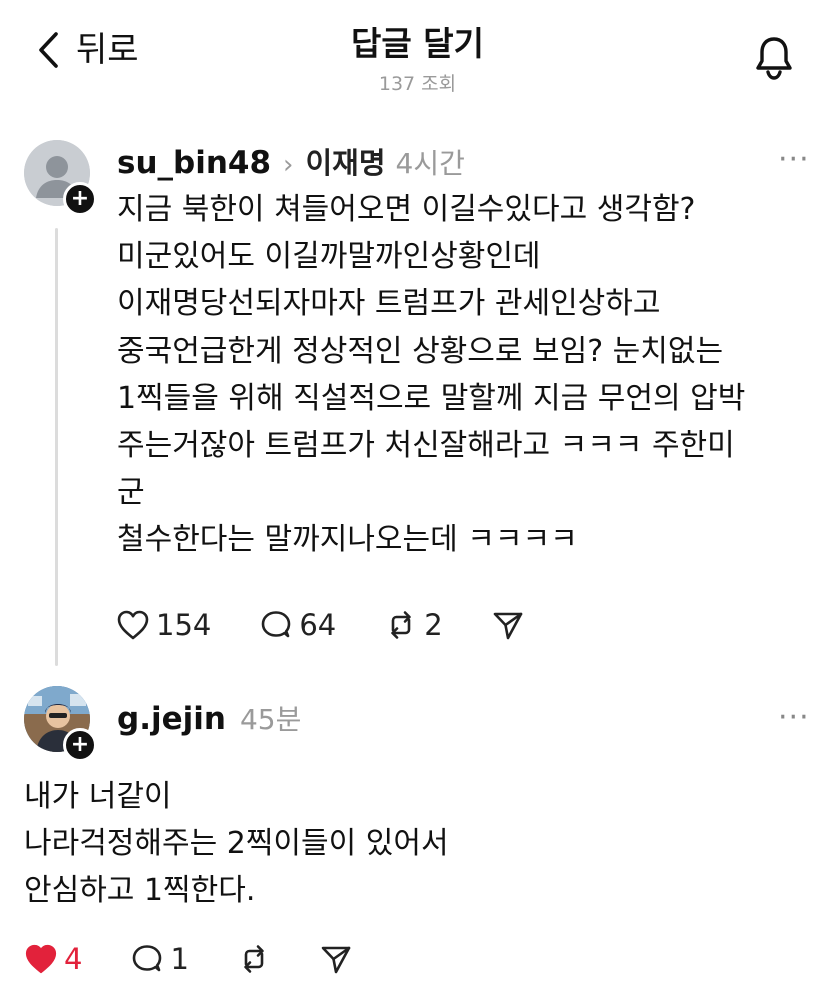 Image resolution: width=835 pixels, height=1001 pixels. I want to click on post-line: 주는거잖아 트럼프가 처신잘해라고 ㅋㅋㅋ 주한미, so click(426, 446).